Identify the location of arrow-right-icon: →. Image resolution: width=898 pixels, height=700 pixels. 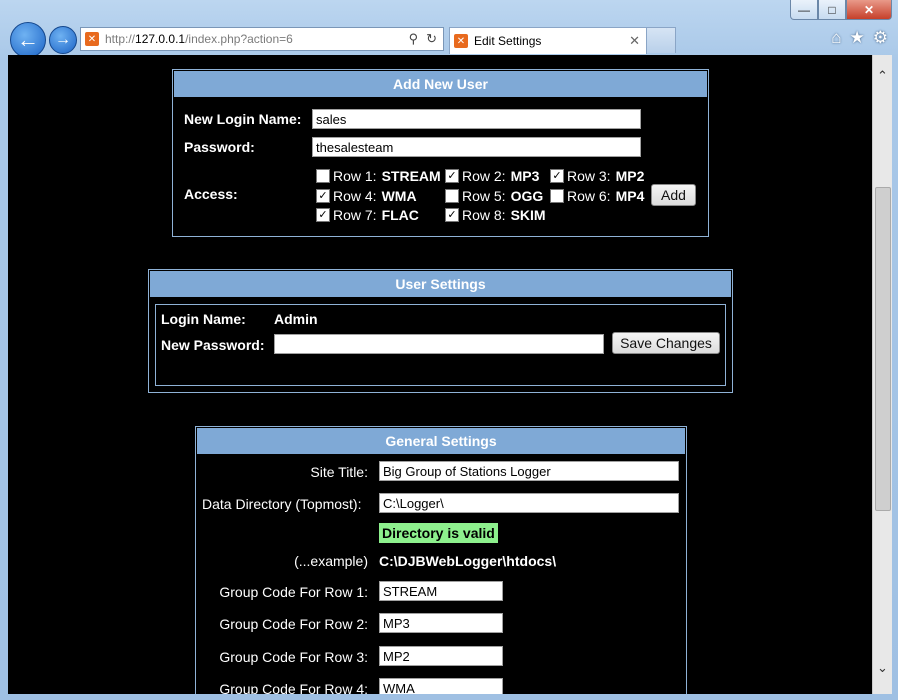
(63, 39).